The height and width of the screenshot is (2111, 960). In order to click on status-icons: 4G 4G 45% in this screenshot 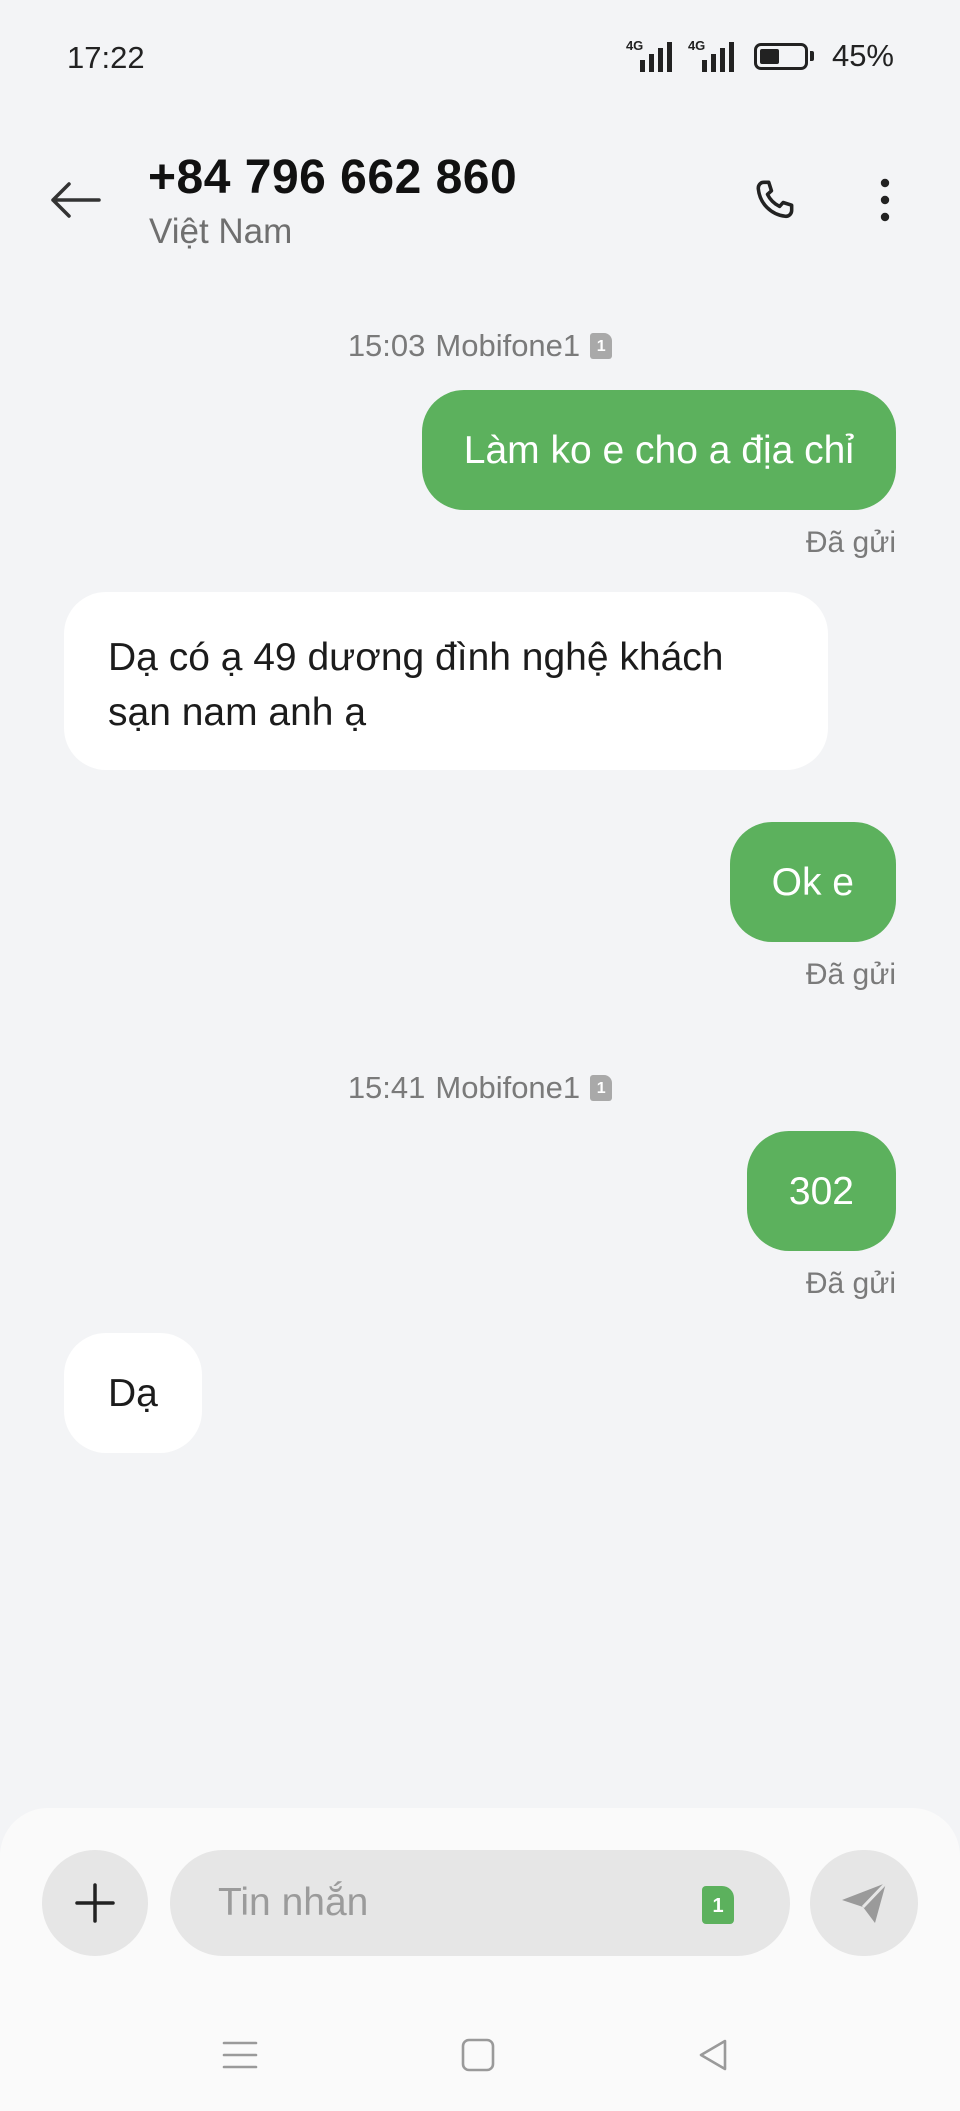, I will do `click(758, 56)`.